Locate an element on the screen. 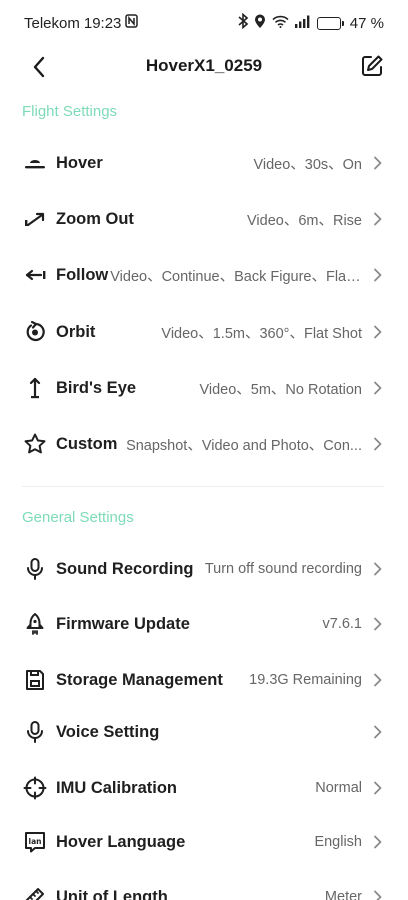 This screenshot has width=408, height=900. nav-bar: HoverX1_0259 is located at coordinates (204, 66).